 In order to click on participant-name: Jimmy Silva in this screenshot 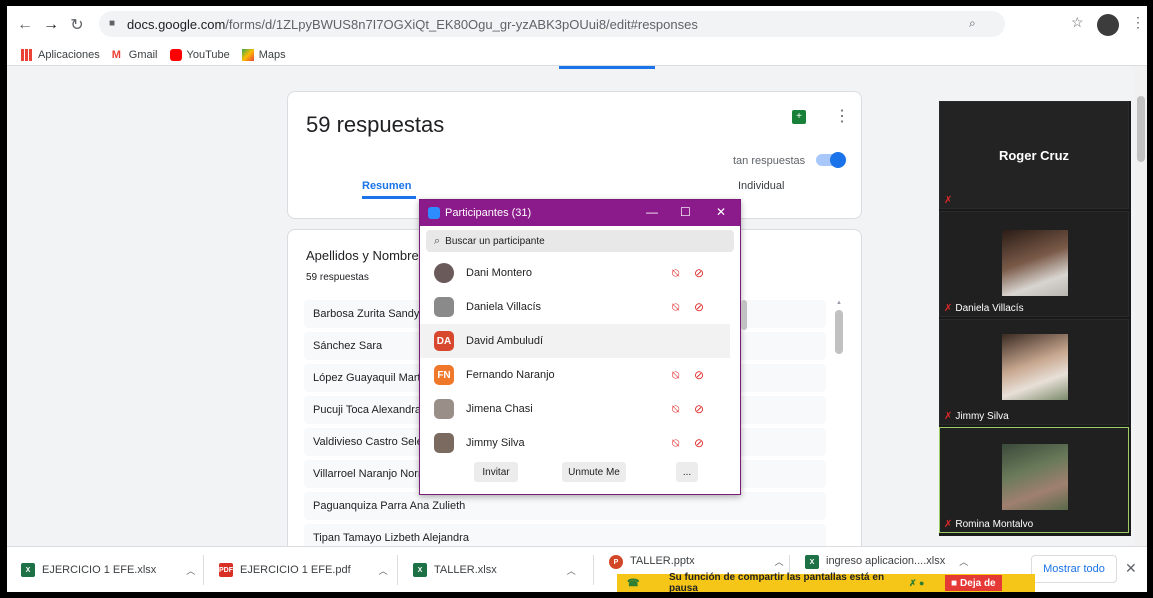, I will do `click(495, 443)`.